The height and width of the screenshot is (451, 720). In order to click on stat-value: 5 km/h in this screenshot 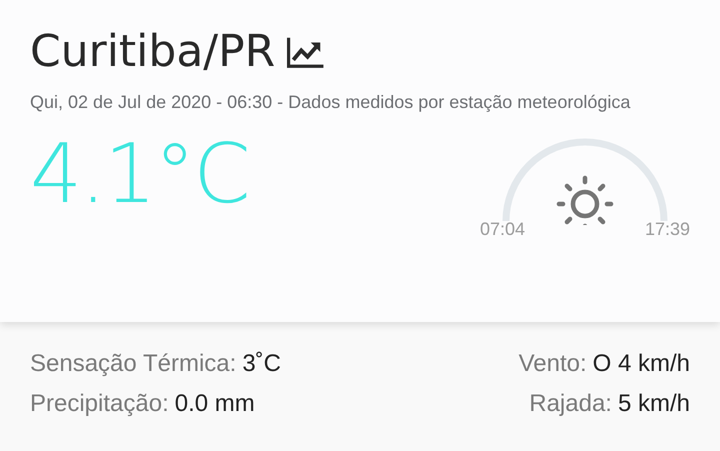, I will do `click(654, 404)`.